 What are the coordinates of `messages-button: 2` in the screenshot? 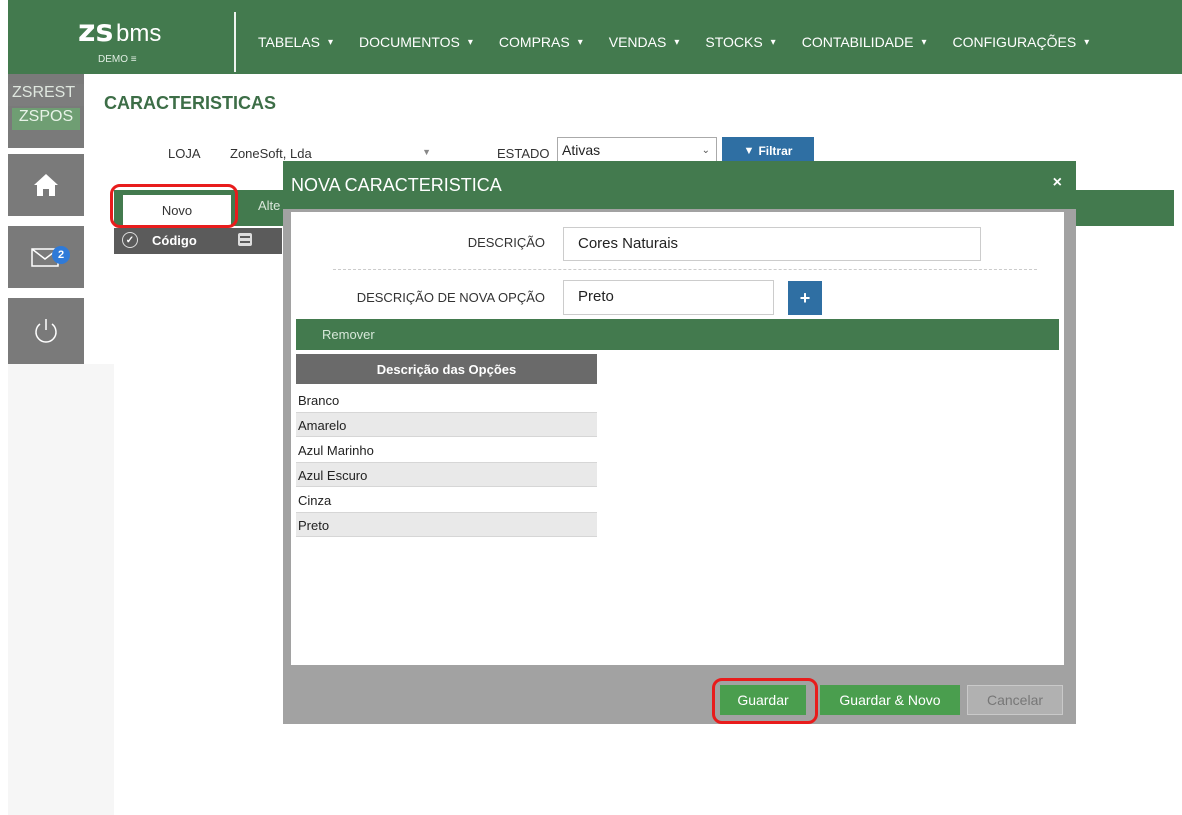 It's located at (46, 257).